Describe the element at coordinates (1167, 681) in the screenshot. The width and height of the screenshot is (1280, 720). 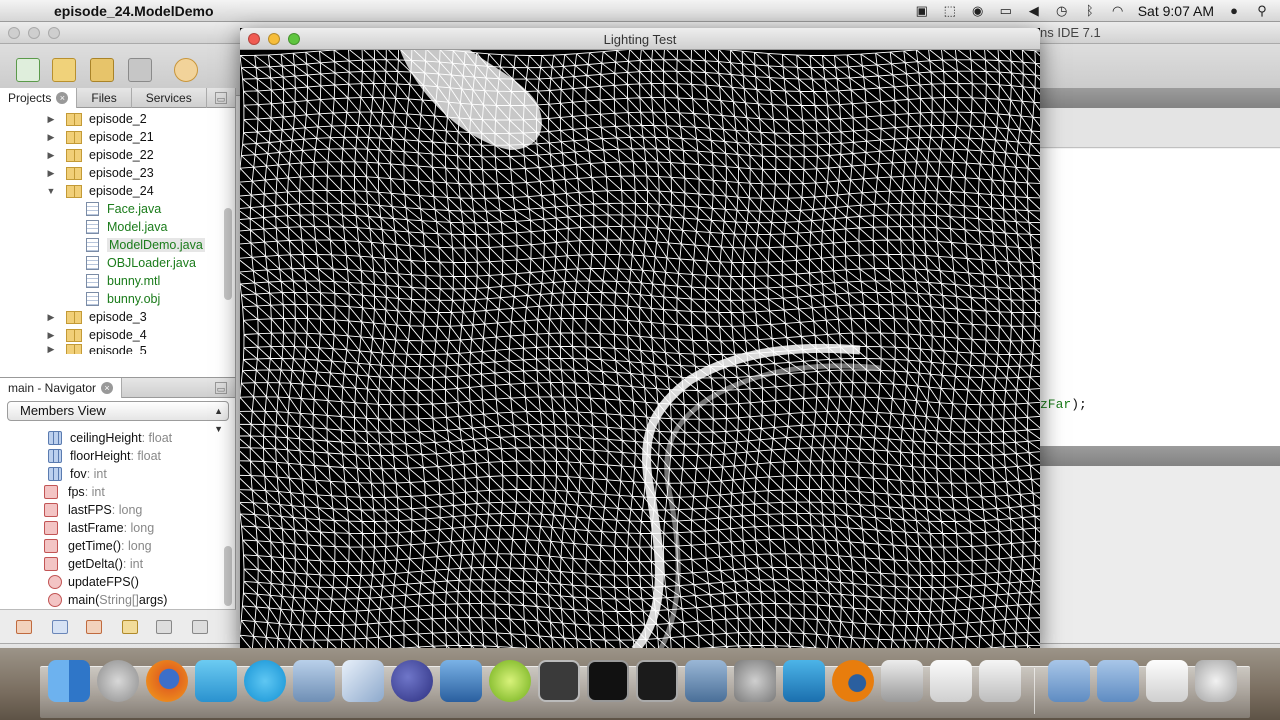
I see `downloads-stack-icon` at that location.